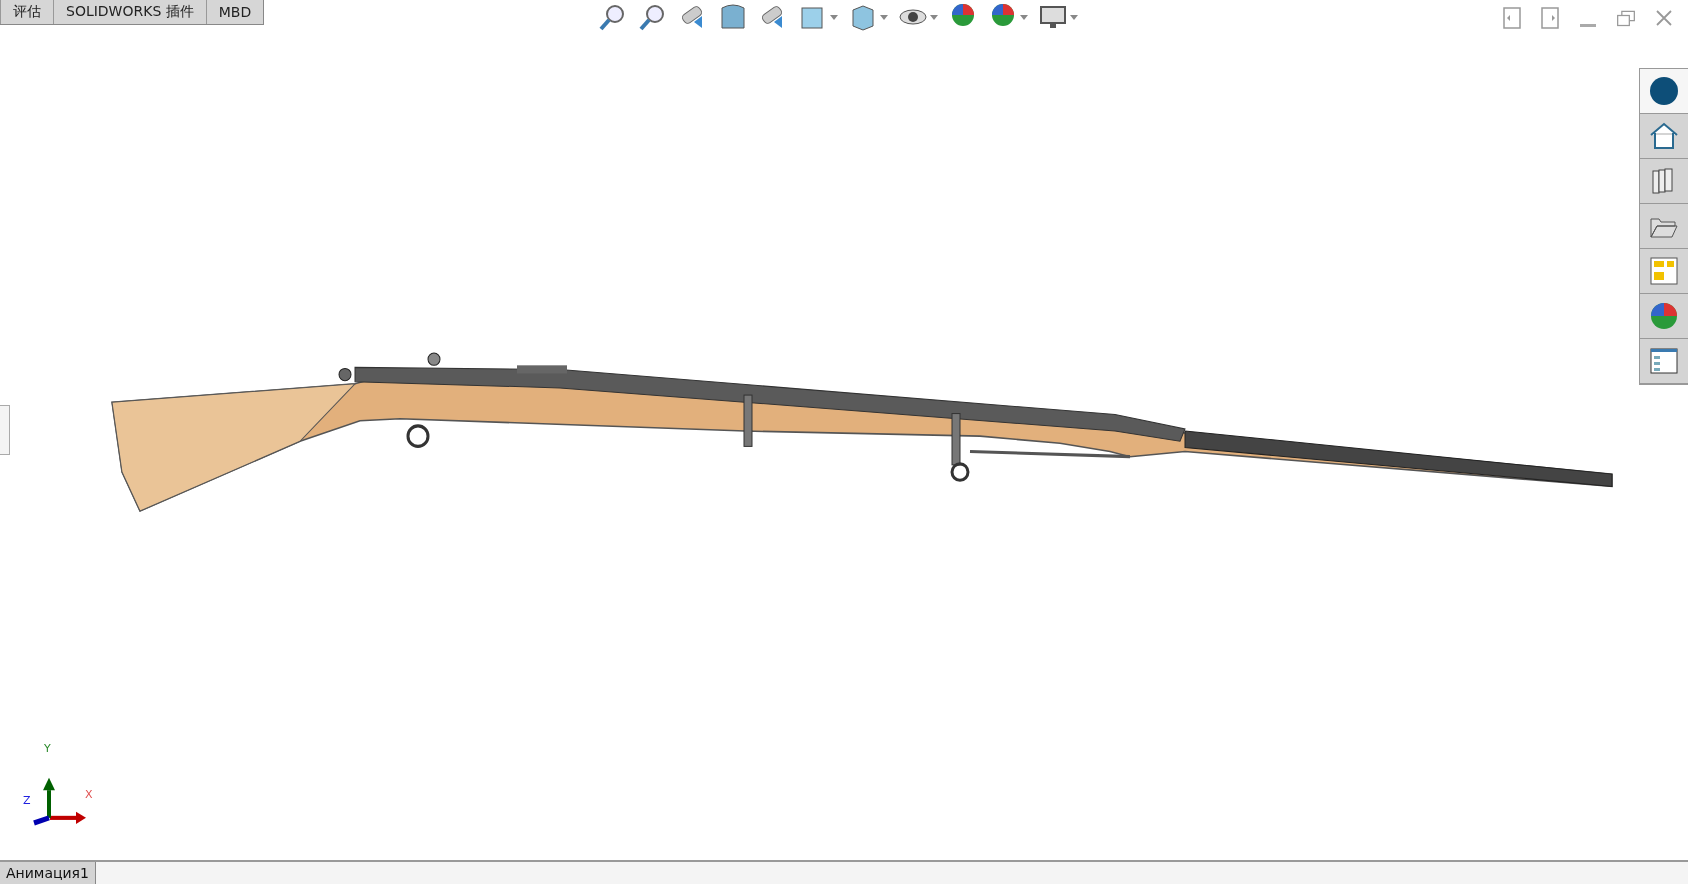  Describe the element at coordinates (234, 12) in the screenshot. I see `ribbon-tab: MBD` at that location.